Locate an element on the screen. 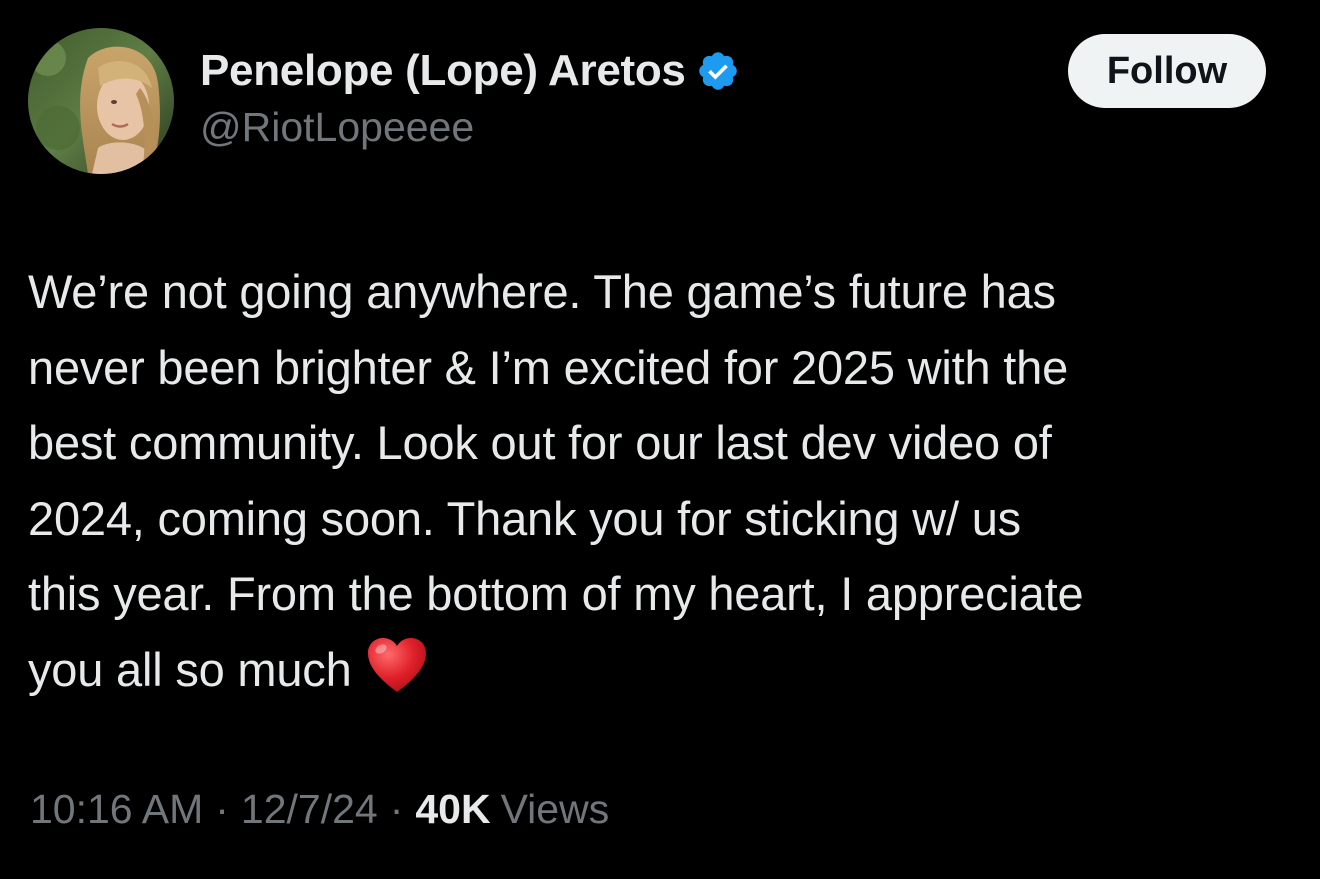  views-count: 40K is located at coordinates (452, 809).